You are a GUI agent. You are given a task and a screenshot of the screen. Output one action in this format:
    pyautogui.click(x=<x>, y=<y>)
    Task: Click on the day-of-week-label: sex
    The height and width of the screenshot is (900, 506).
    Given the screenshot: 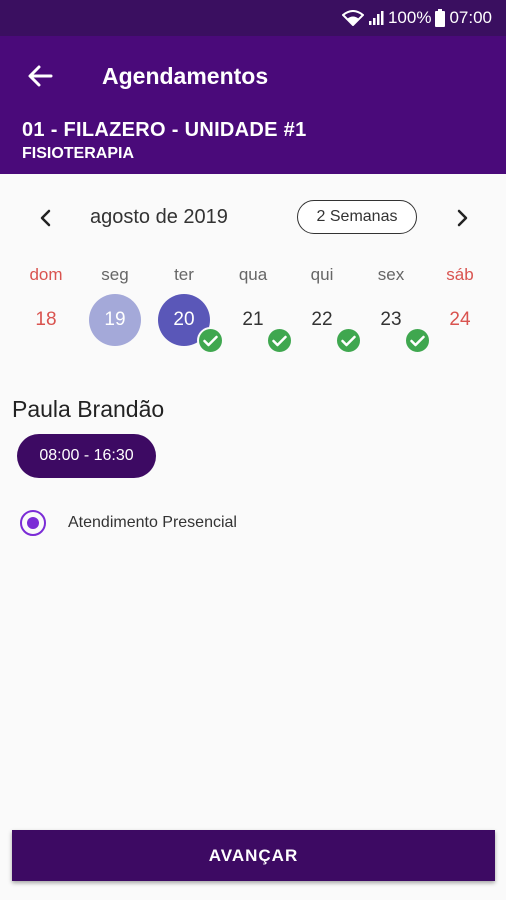 What is the action you would take?
    pyautogui.click(x=391, y=274)
    